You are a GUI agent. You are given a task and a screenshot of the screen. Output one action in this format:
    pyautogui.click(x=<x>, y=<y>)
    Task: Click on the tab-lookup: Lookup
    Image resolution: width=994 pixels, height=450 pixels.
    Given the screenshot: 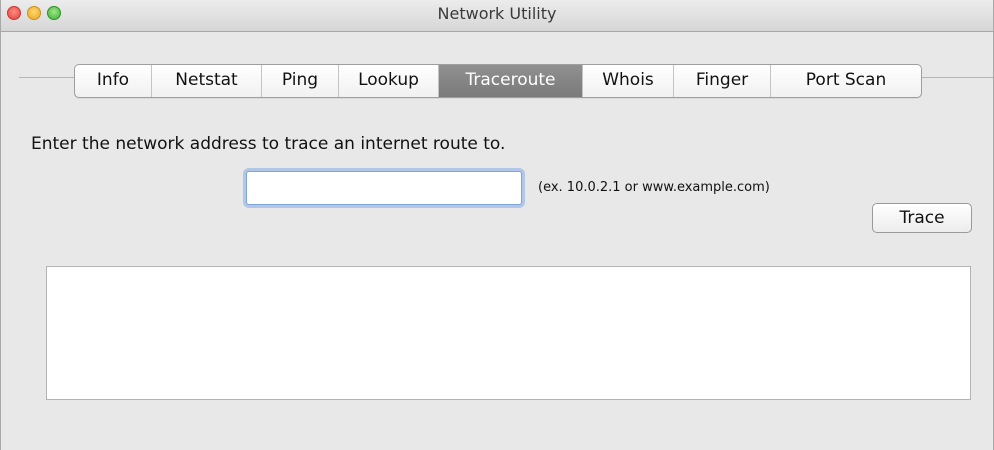 What is the action you would take?
    pyautogui.click(x=389, y=81)
    